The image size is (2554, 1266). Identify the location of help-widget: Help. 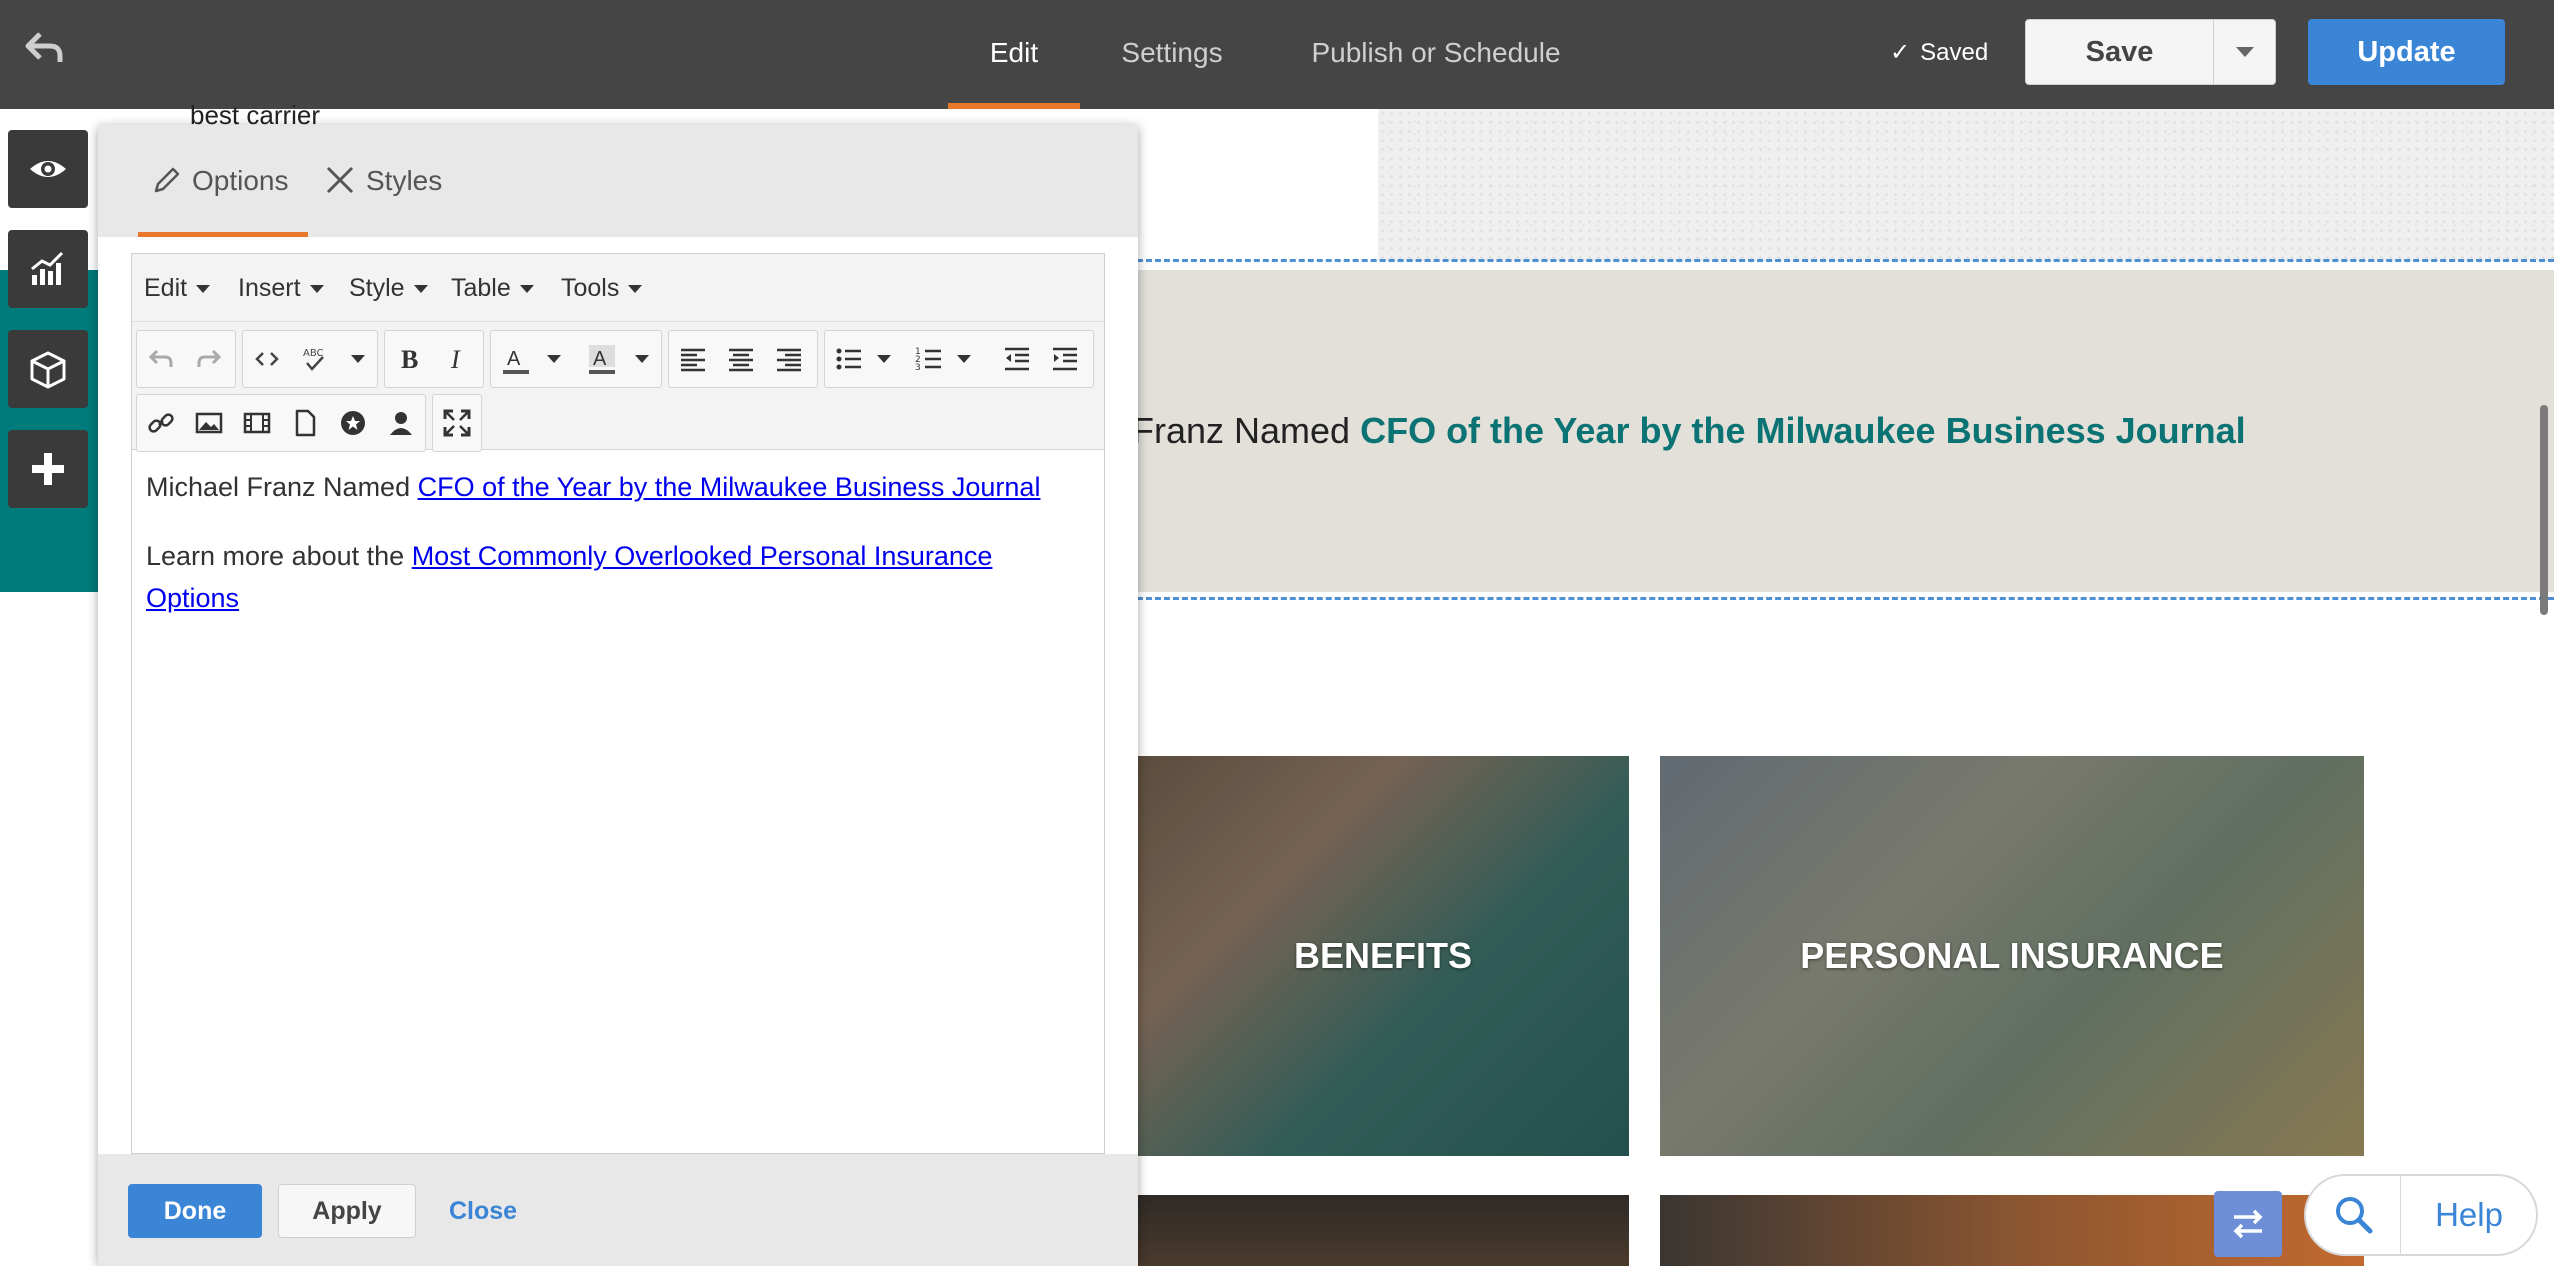
(2421, 1215).